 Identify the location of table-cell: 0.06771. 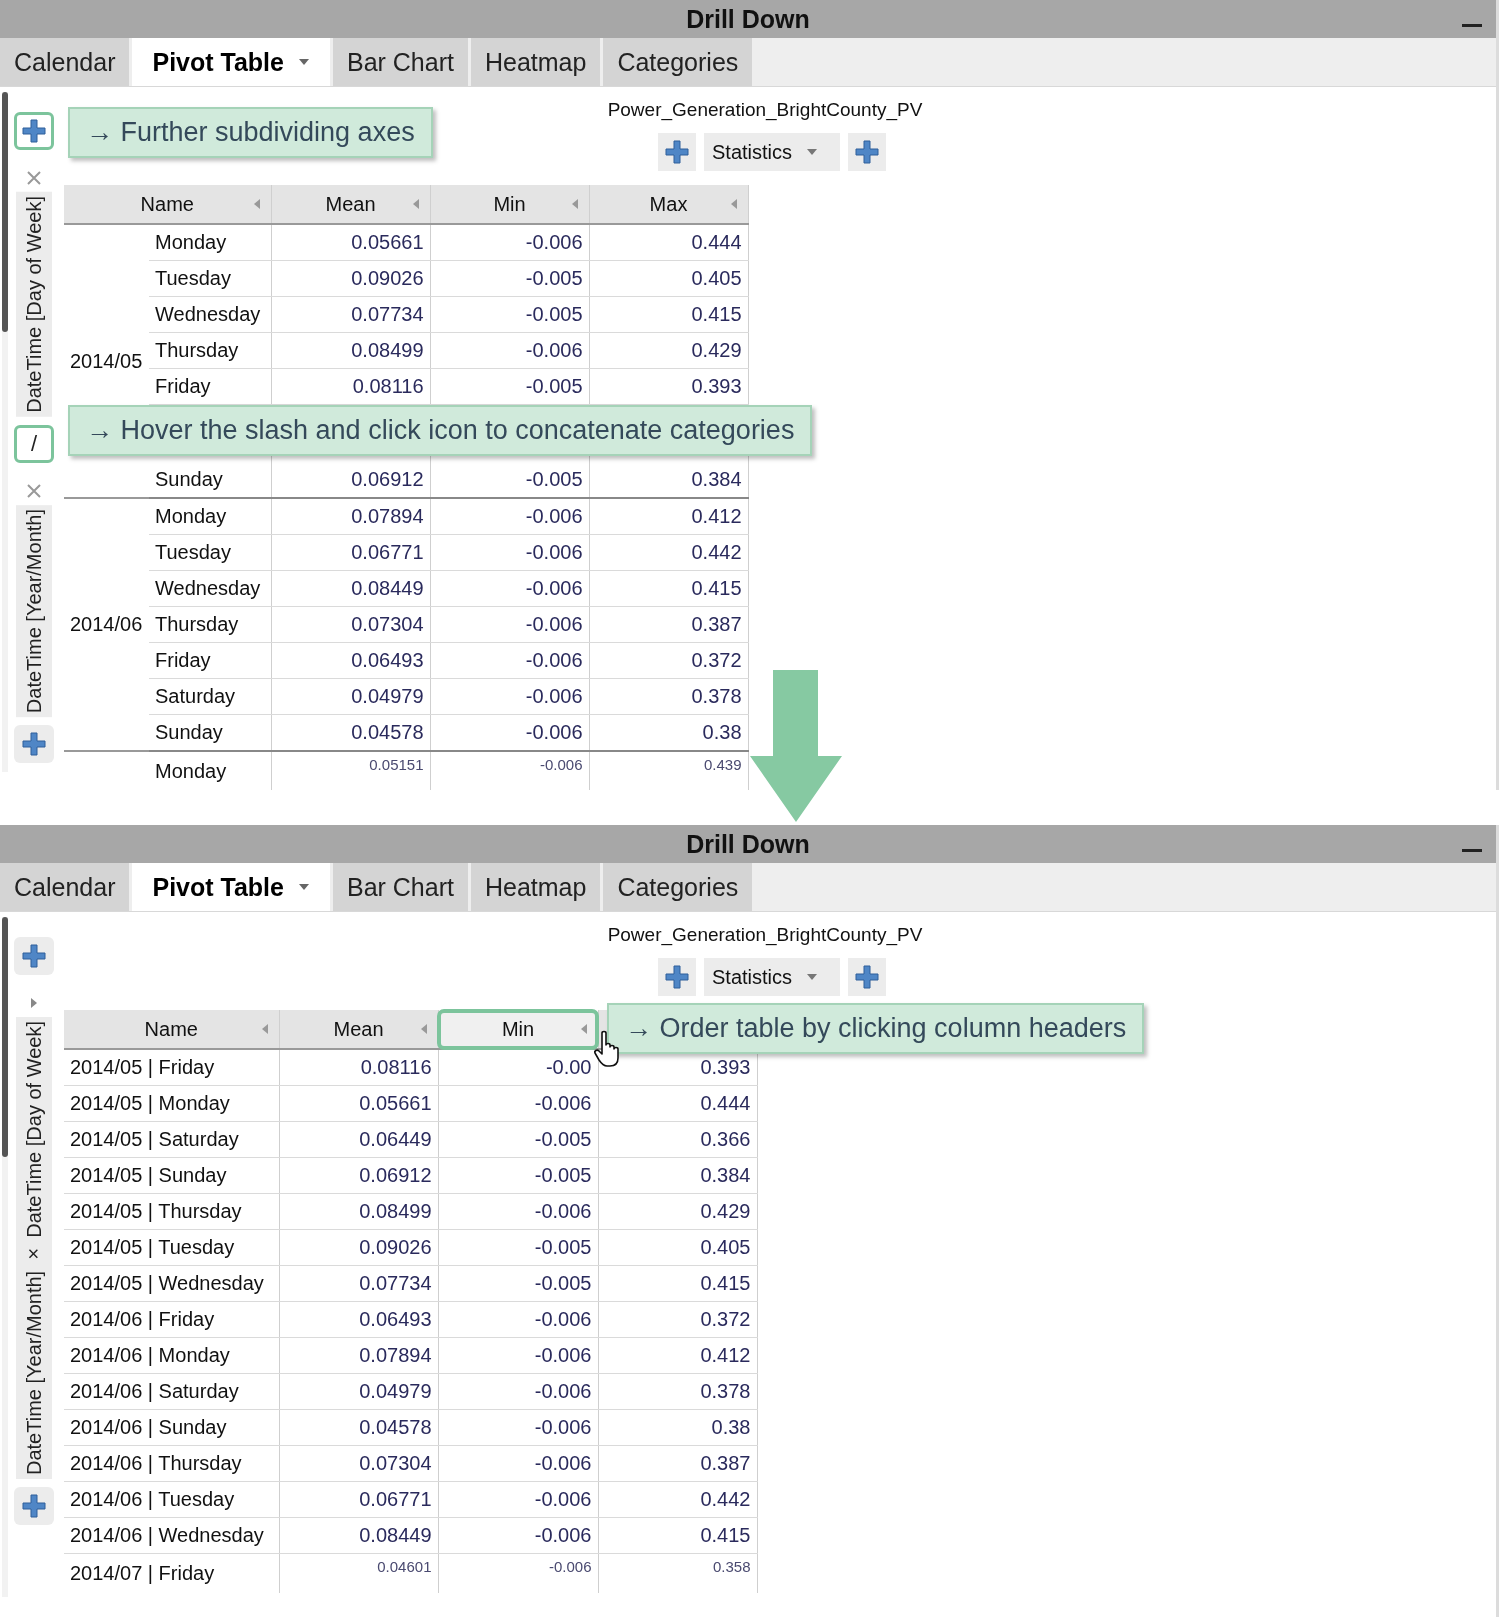
(358, 1499).